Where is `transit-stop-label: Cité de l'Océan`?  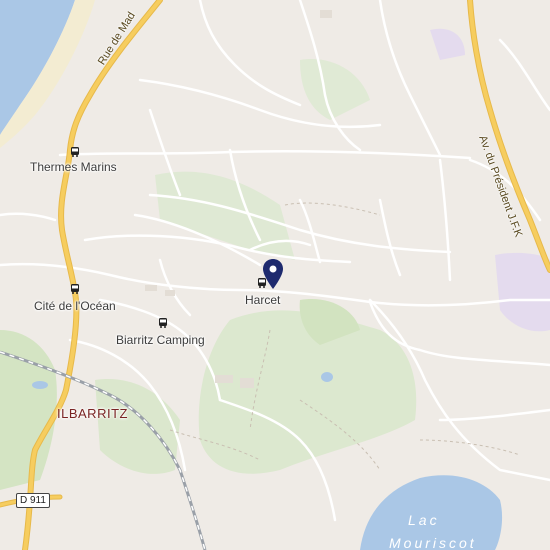
transit-stop-label: Cité de l'Océan is located at coordinates (75, 306).